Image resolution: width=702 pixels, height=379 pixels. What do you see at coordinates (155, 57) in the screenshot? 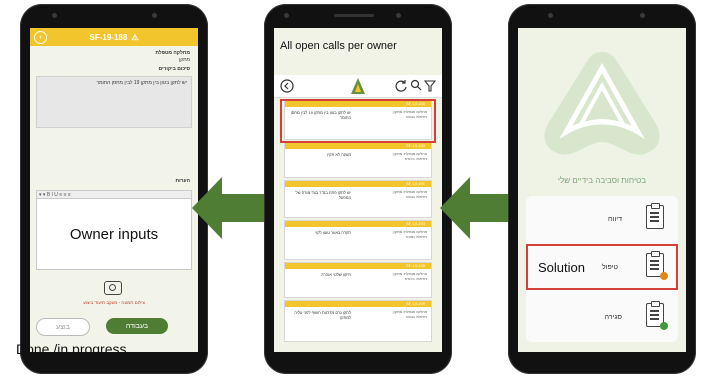
I see `field1: מחלקה מטפלת מתקן` at bounding box center [155, 57].